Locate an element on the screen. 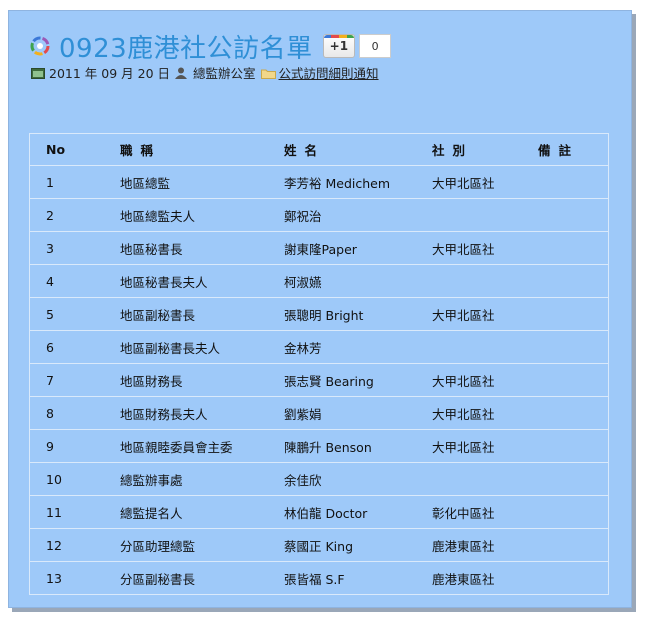 The image size is (645, 620). table-row: 8 地區財務長夫人 劉紫娟 大甲北區社 is located at coordinates (319, 413).